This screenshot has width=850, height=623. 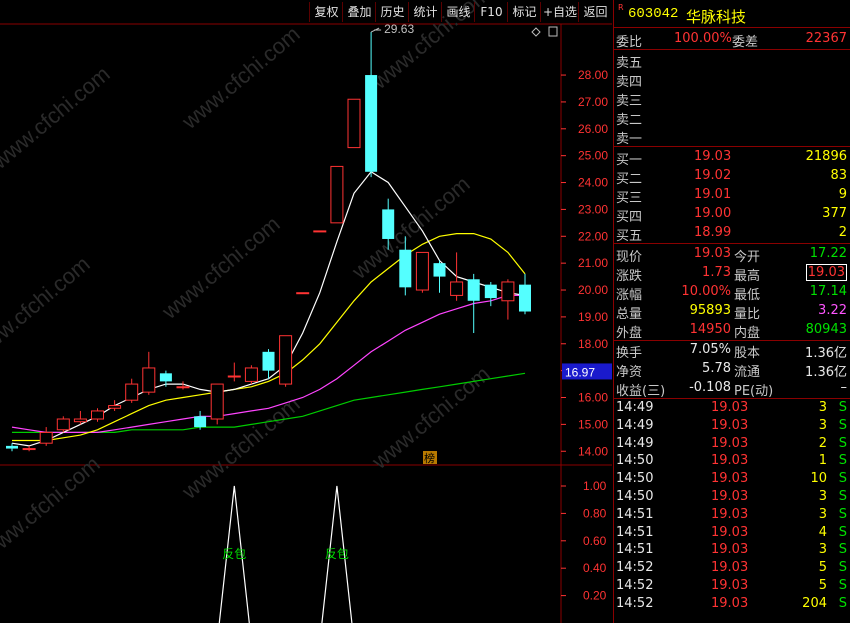 What do you see at coordinates (629, 139) in the screenshot?
I see `sell-label: 卖一` at bounding box center [629, 139].